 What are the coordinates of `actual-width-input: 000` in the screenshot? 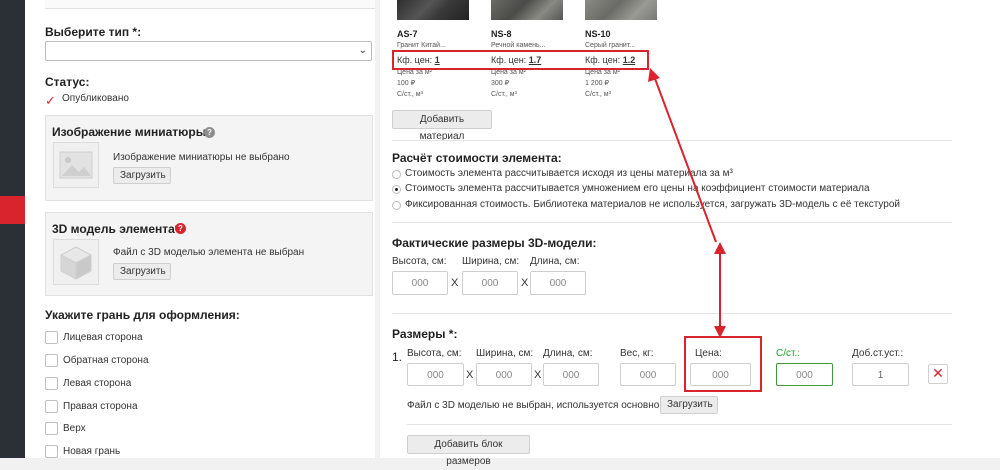 It's located at (490, 283).